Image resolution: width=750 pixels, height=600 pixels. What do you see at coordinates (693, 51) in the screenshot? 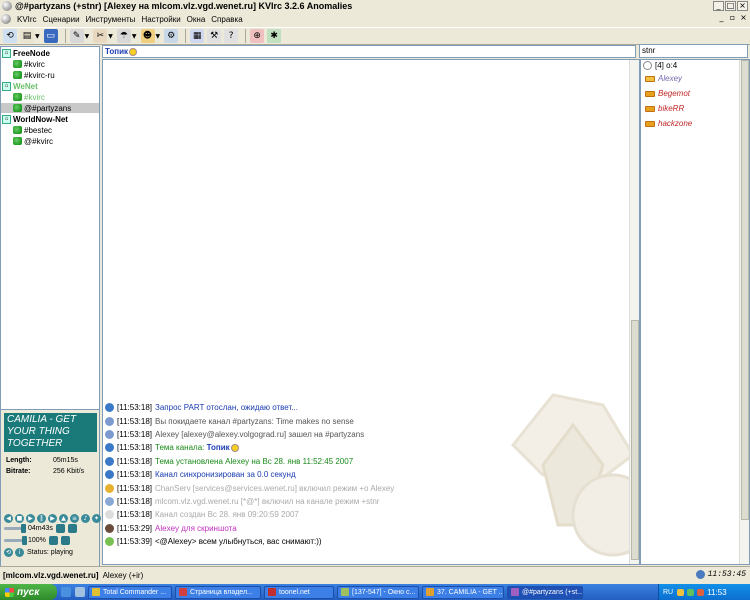
I see `user-list-mode-field: stnr` at bounding box center [693, 51].